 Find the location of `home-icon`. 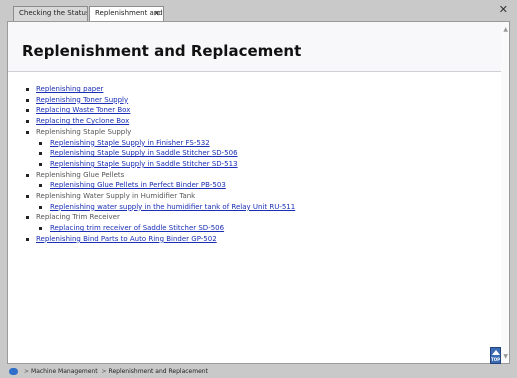

home-icon is located at coordinates (13, 371).